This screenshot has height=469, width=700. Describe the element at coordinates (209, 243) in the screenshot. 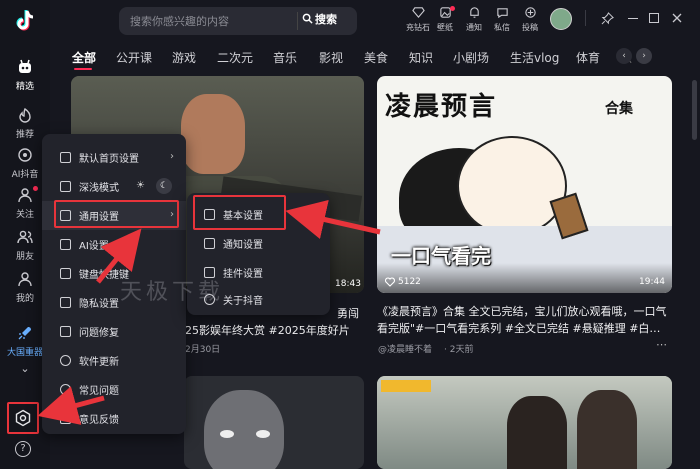

I see `notify-settings-icon` at that location.